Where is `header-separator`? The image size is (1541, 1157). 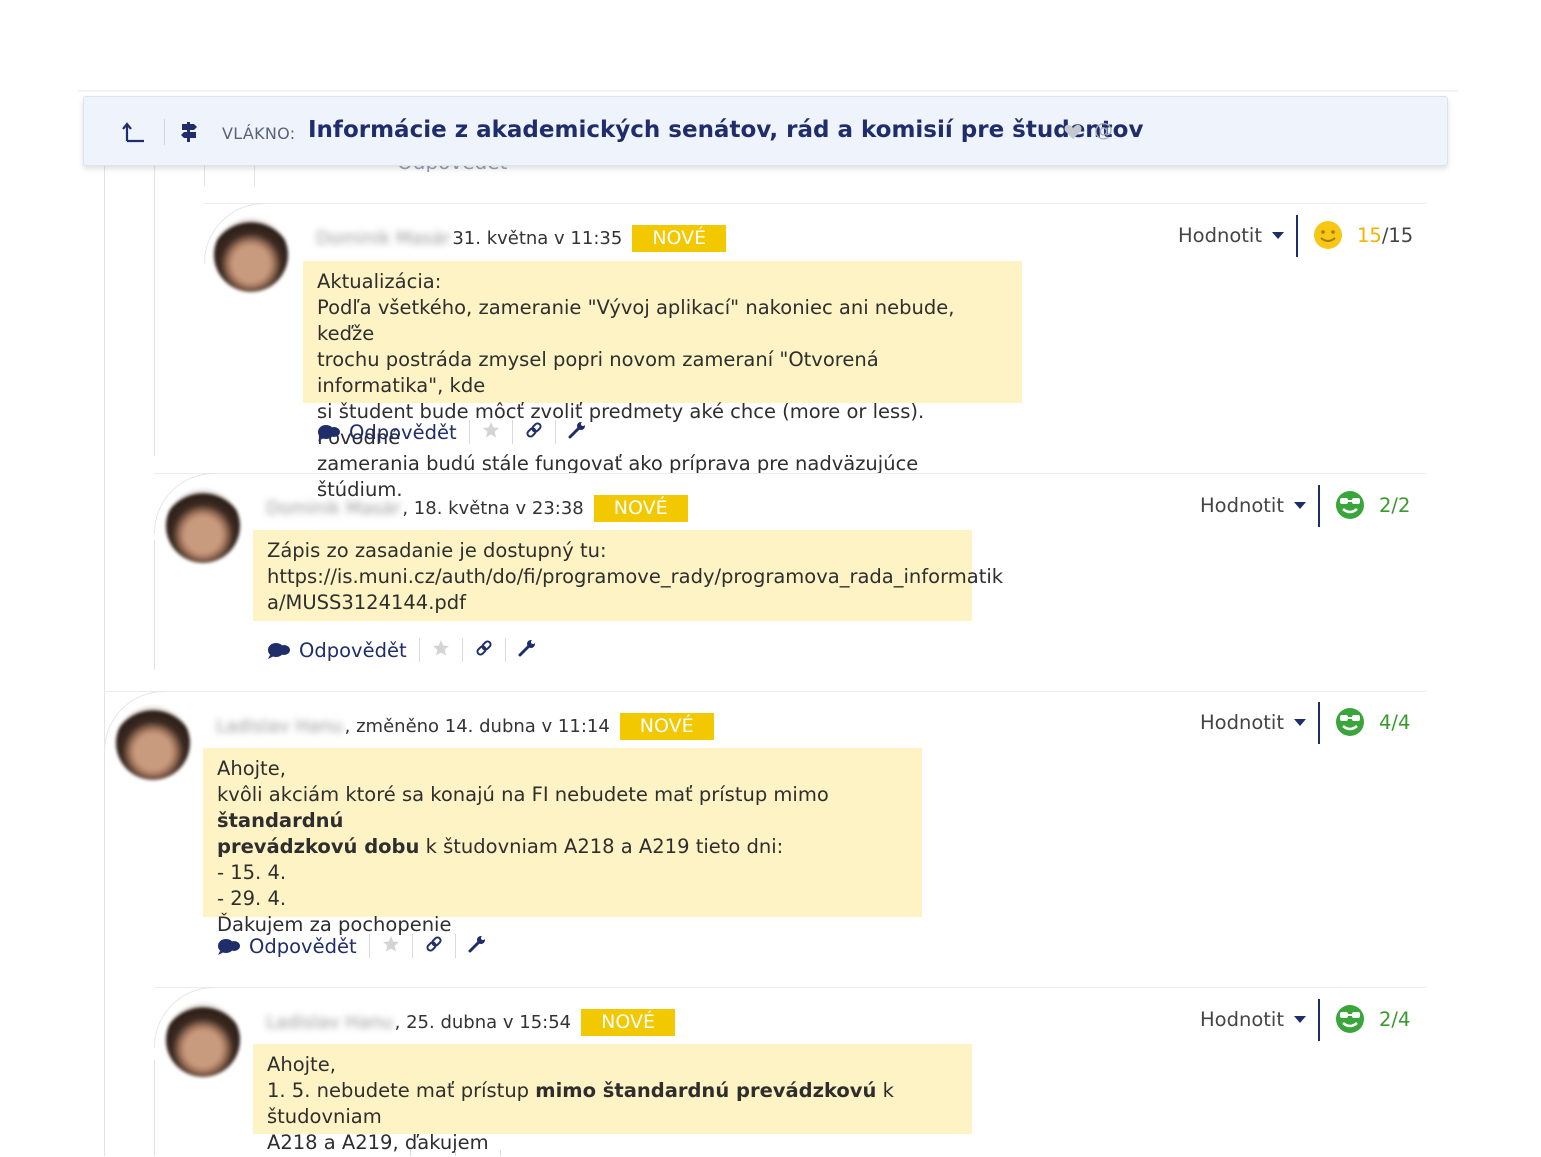 header-separator is located at coordinates (164, 132).